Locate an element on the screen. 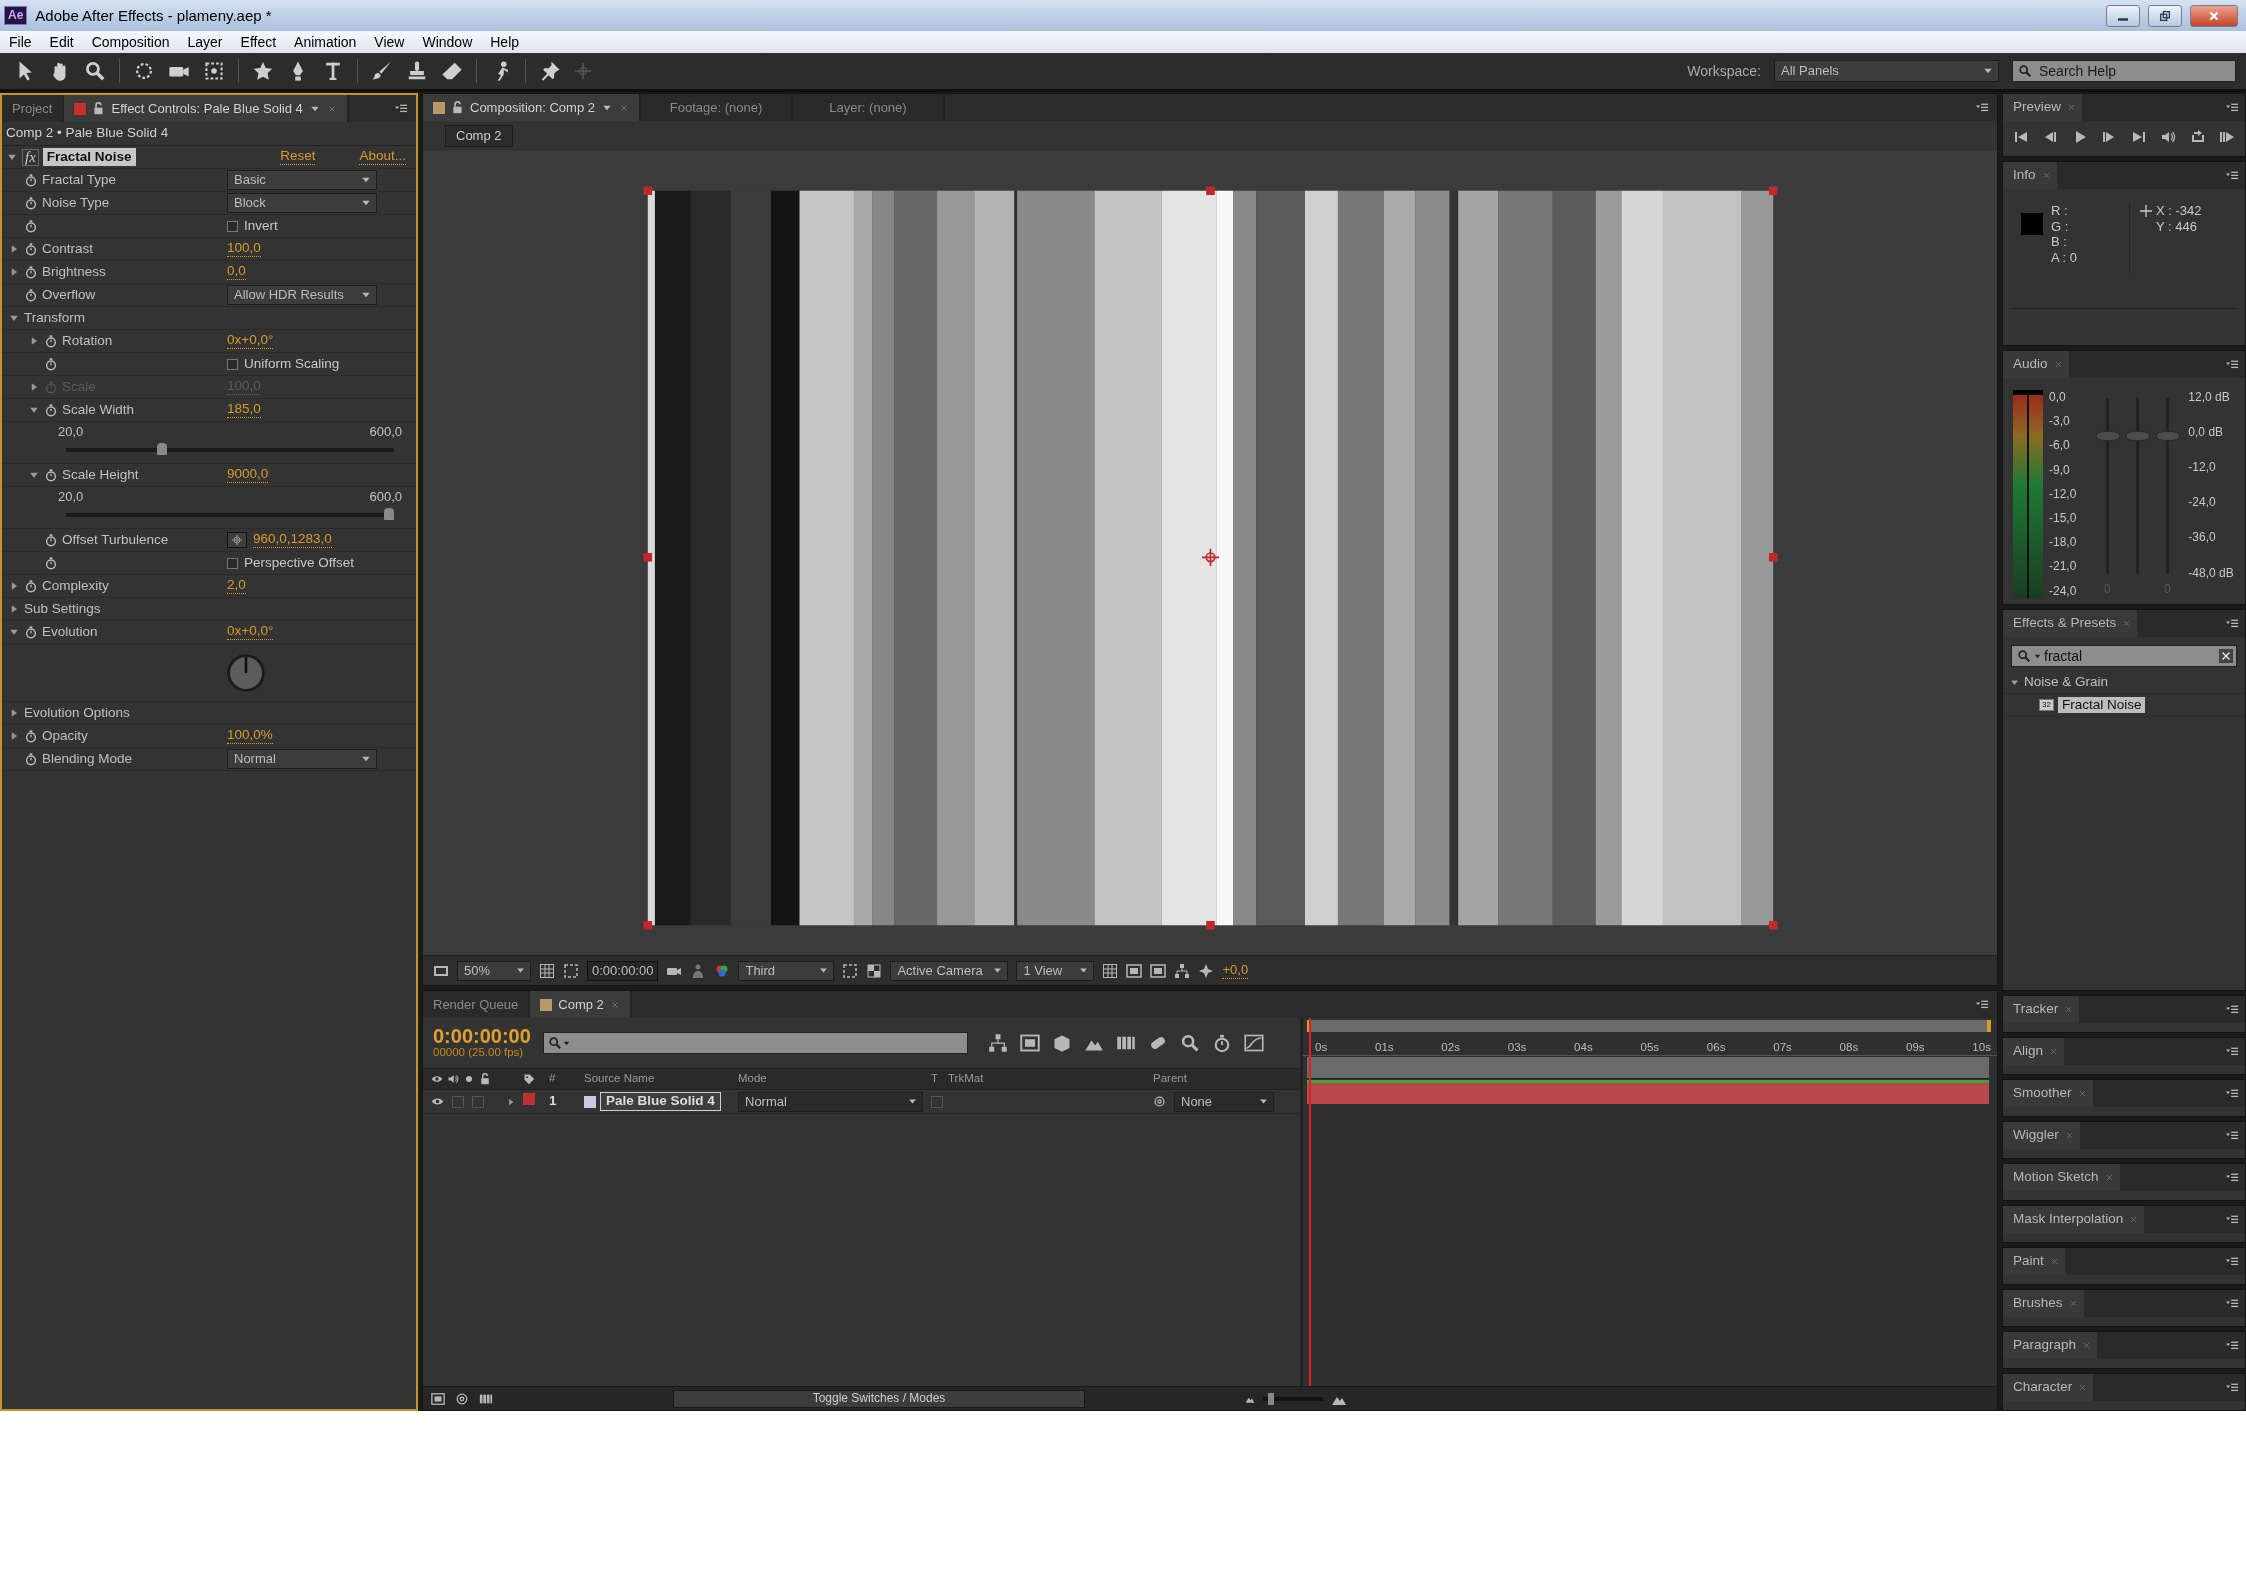 The width and height of the screenshot is (2246, 1588). panel-tab: Footage: (none) is located at coordinates (716, 107).